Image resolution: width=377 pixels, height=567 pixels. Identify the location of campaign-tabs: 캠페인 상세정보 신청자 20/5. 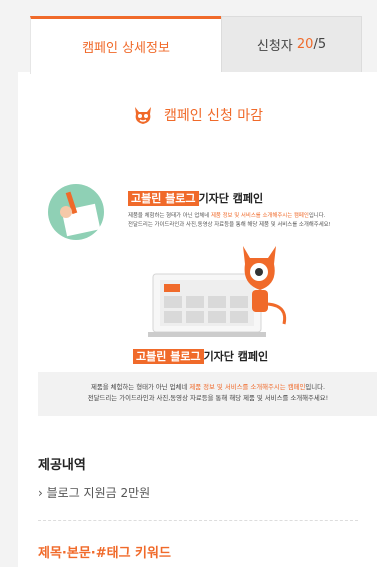
(196, 45).